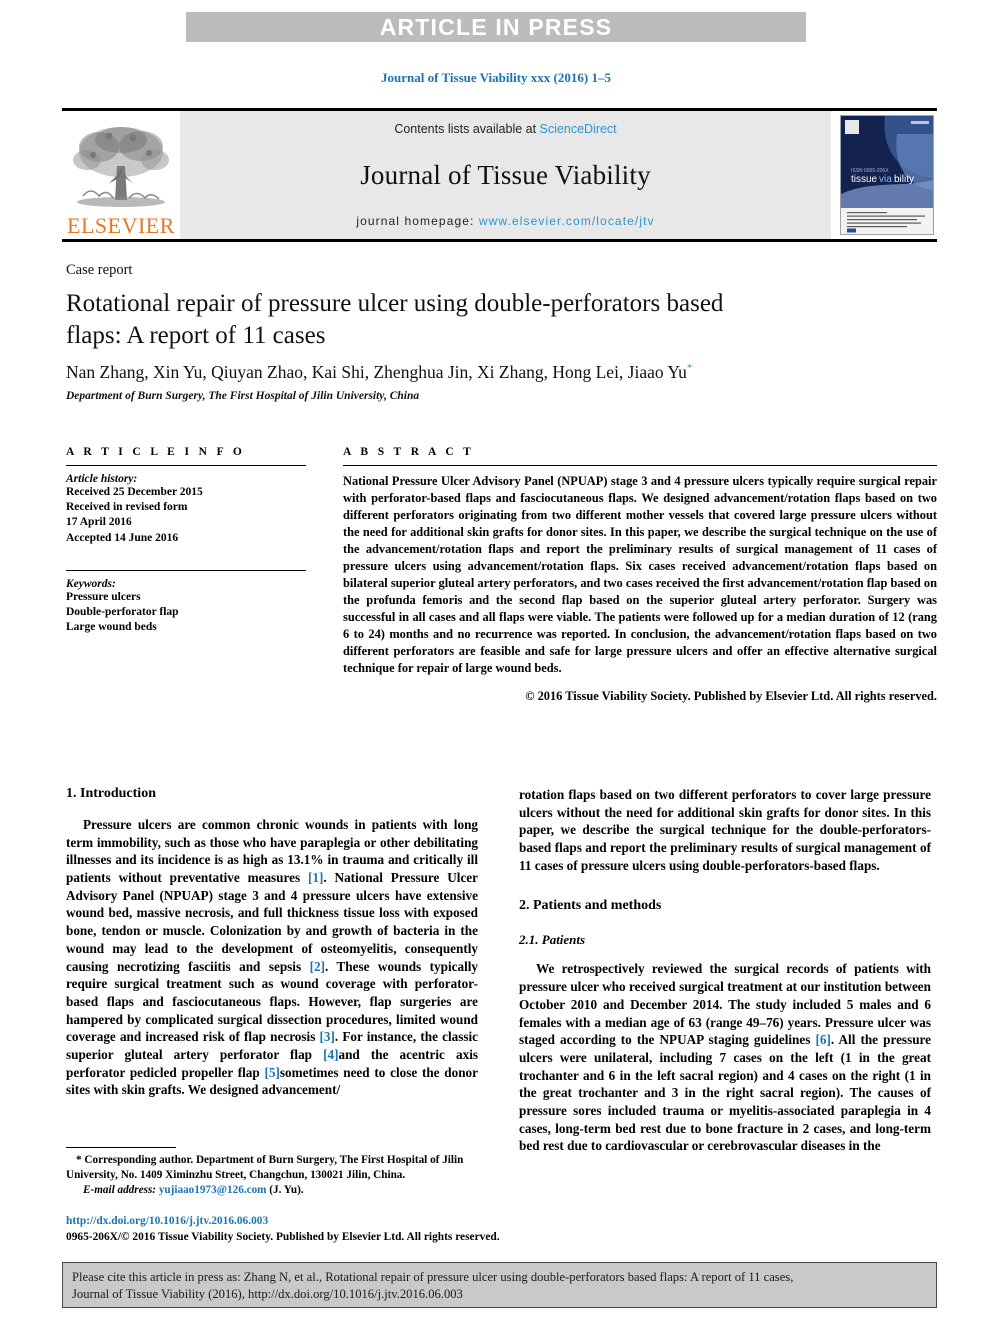  What do you see at coordinates (409, 452) in the screenshot?
I see `abstract-heading: A B S T R A C T` at bounding box center [409, 452].